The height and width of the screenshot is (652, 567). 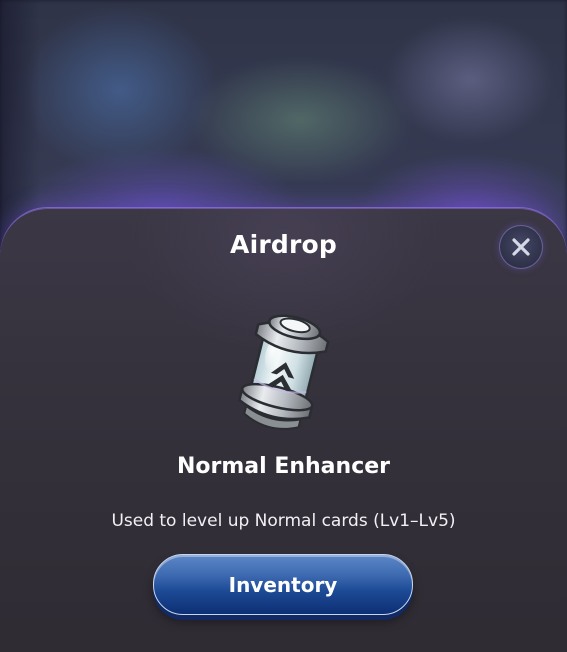 I want to click on close-icon, so click(x=521, y=247).